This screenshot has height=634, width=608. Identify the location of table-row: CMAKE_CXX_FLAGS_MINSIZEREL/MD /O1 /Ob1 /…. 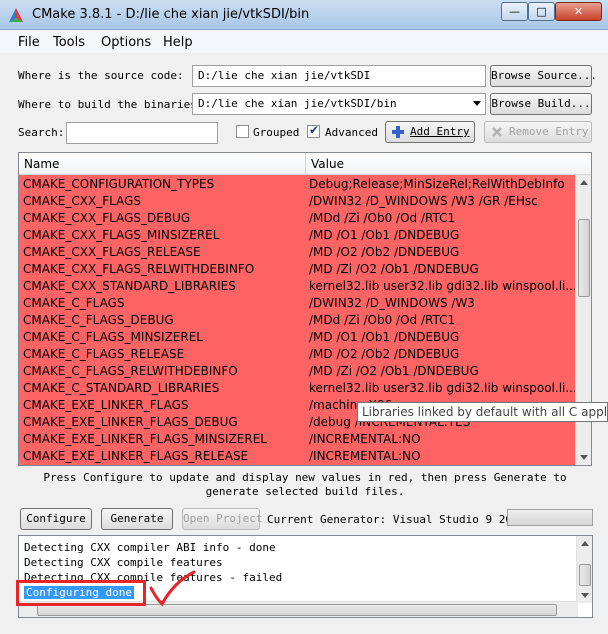
(298, 235).